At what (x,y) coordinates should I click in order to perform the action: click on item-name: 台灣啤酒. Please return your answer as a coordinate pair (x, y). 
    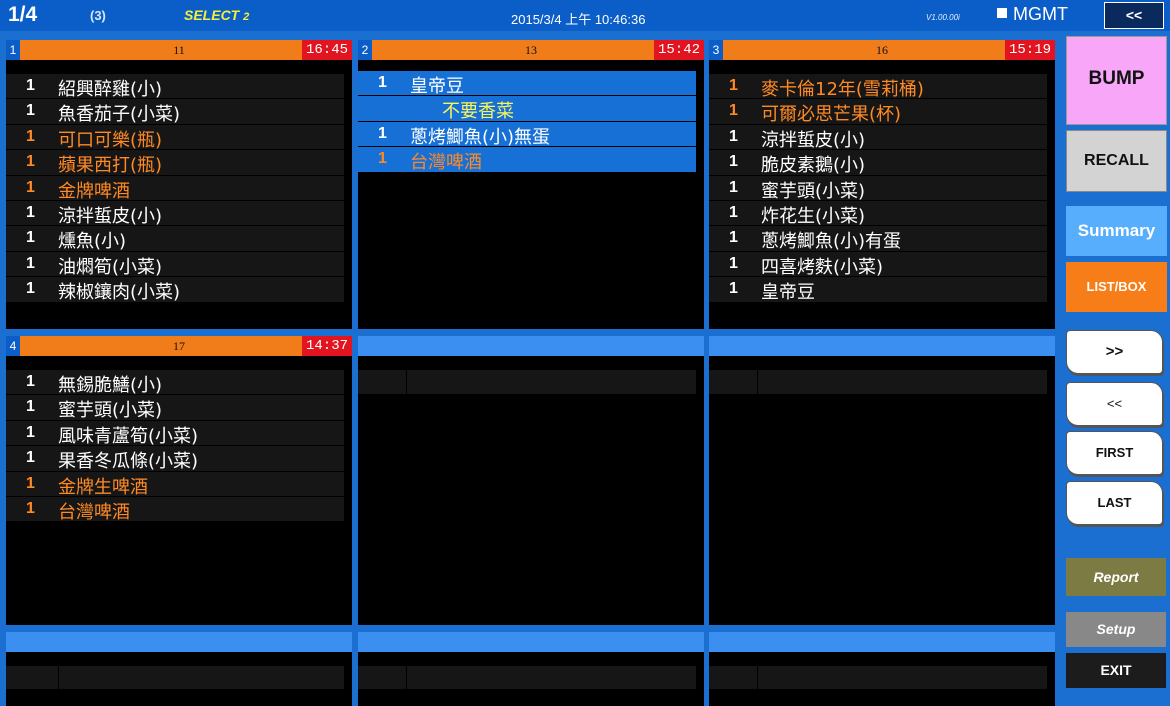
    Looking at the image, I should click on (446, 163).